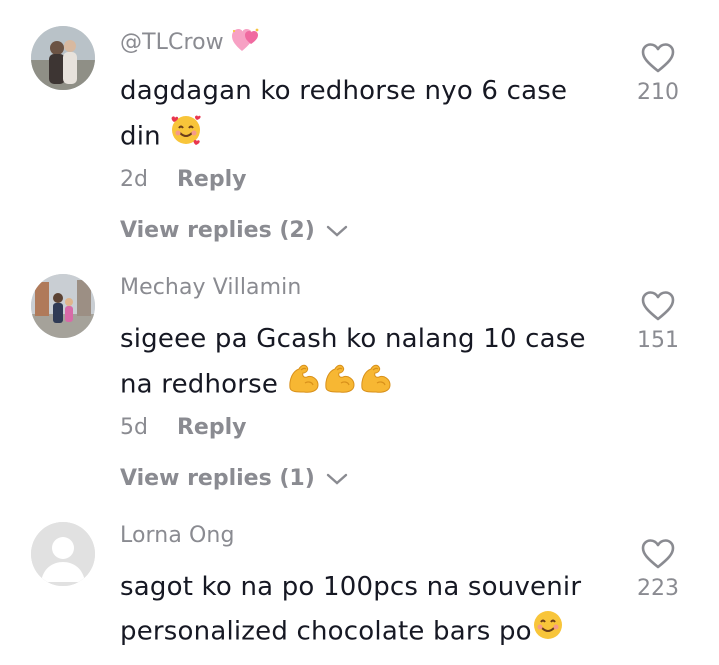 Image resolution: width=719 pixels, height=665 pixels. Describe the element at coordinates (365, 632) in the screenshot. I see `comment-text-line: personalized chocolate bars po` at that location.